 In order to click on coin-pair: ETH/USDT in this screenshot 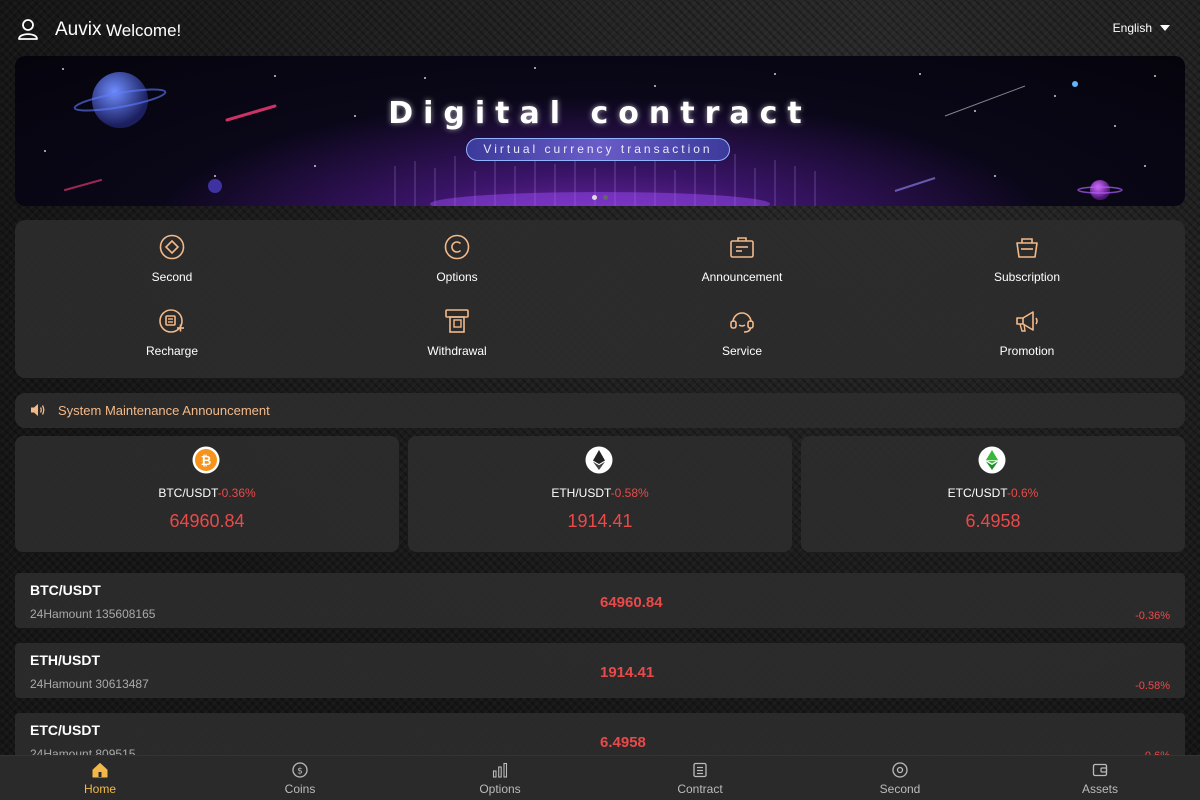, I will do `click(581, 493)`.